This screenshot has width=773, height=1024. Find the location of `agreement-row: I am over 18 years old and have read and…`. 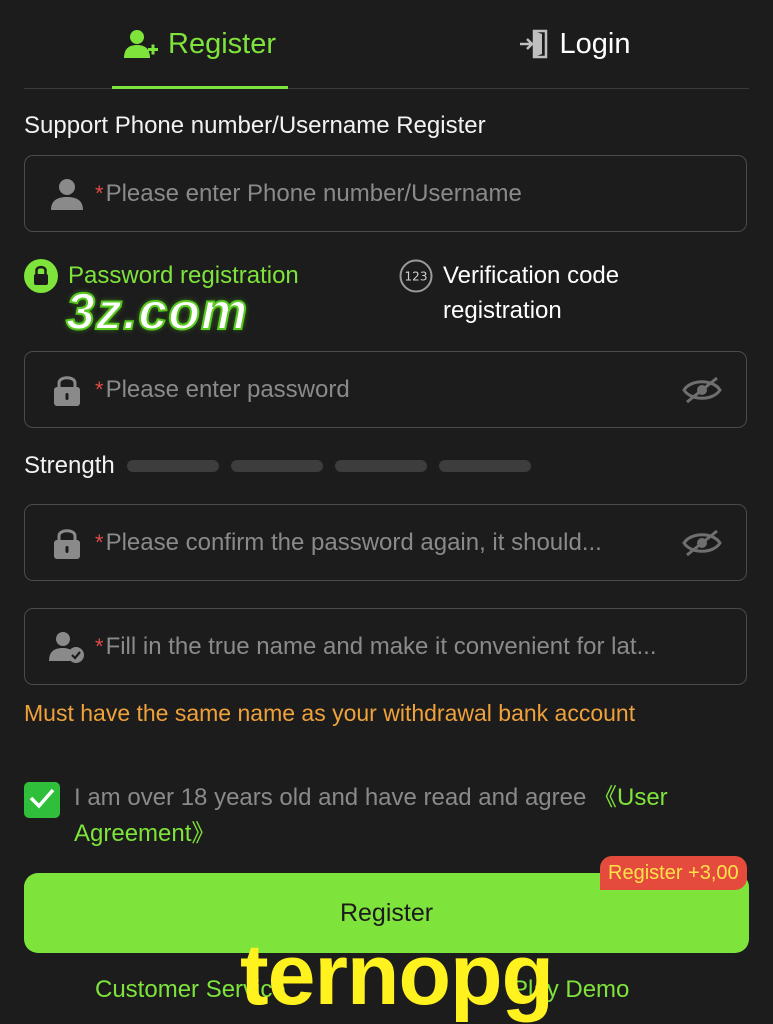

agreement-row: I am over 18 years old and have read and… is located at coordinates (384, 816).